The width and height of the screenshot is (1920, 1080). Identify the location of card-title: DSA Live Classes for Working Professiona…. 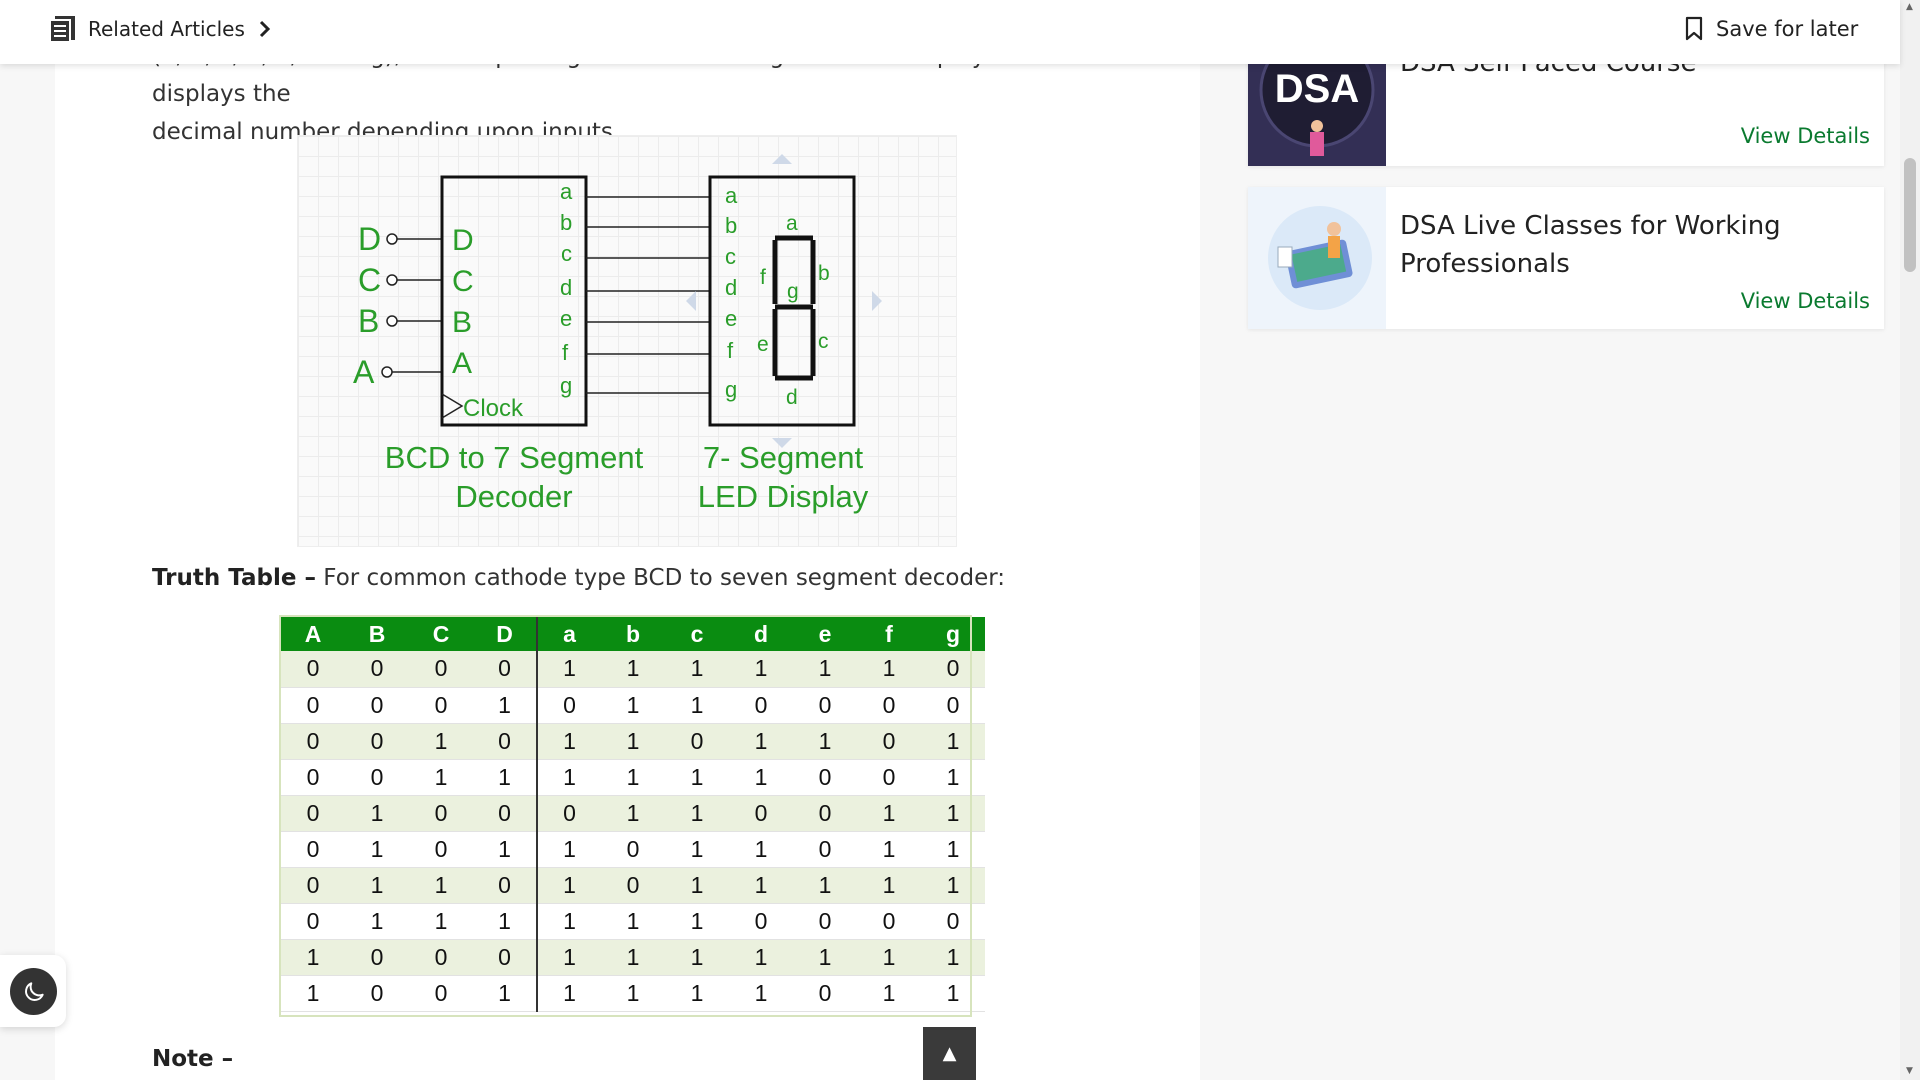
(1590, 245).